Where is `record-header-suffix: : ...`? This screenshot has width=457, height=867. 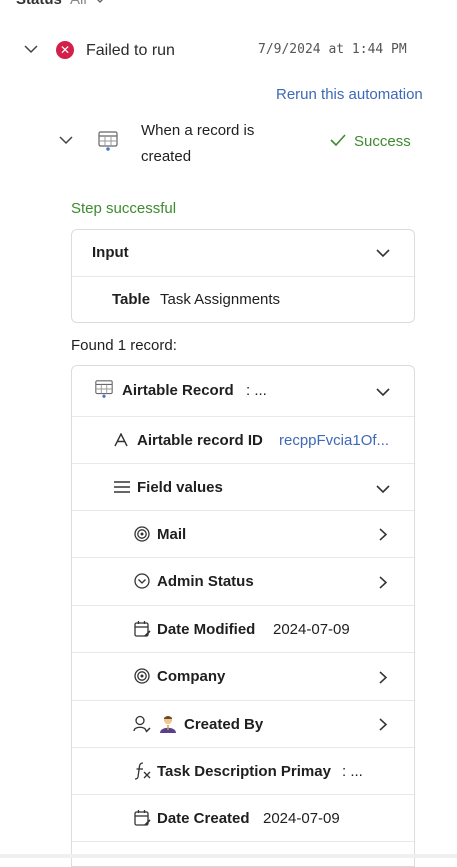
record-header-suffix: : ... is located at coordinates (256, 390).